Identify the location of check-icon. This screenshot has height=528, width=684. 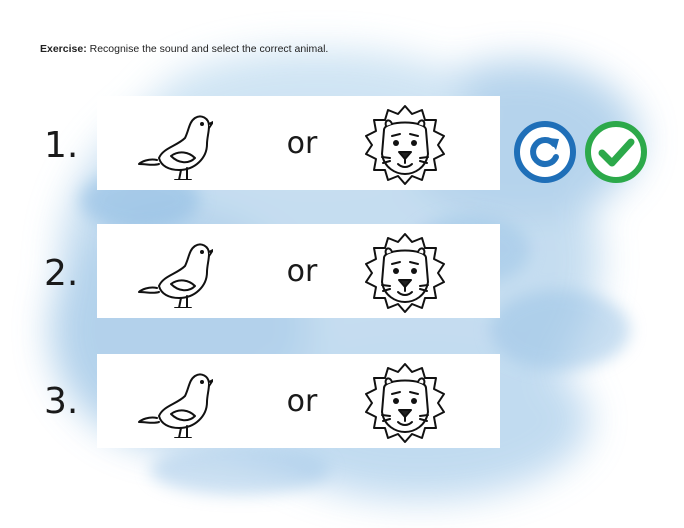
(616, 152).